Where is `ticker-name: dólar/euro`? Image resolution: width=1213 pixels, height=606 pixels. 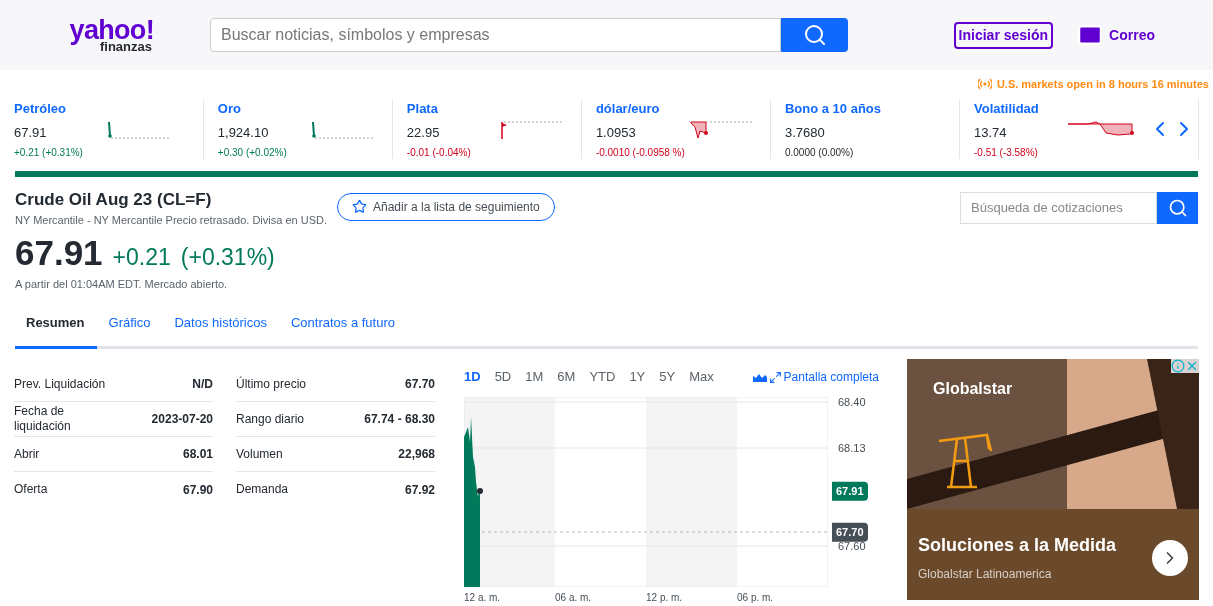 ticker-name: dólar/euro is located at coordinates (642, 108).